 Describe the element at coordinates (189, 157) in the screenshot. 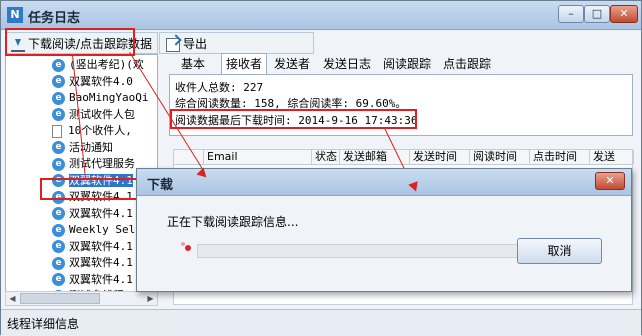

I see `grid-column-header` at that location.